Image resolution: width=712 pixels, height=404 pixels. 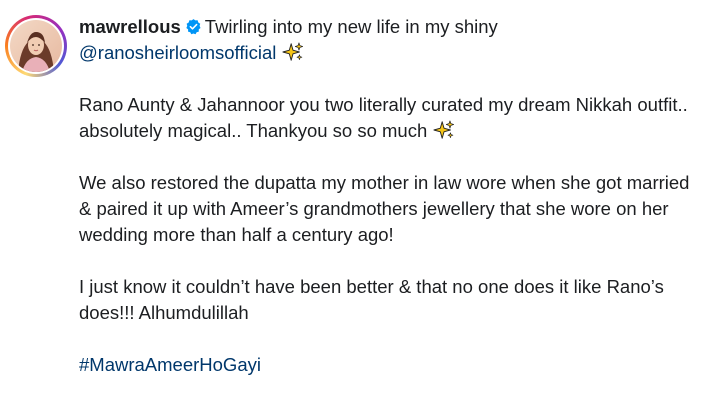 I want to click on profile-photo-icon, so click(x=36, y=46).